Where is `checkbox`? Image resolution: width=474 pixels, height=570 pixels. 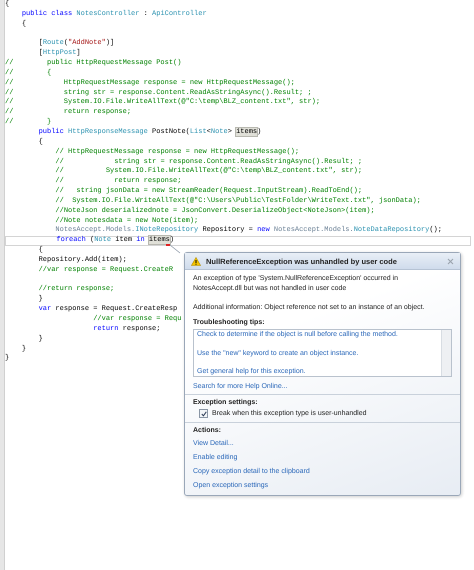 checkbox is located at coordinates (203, 413).